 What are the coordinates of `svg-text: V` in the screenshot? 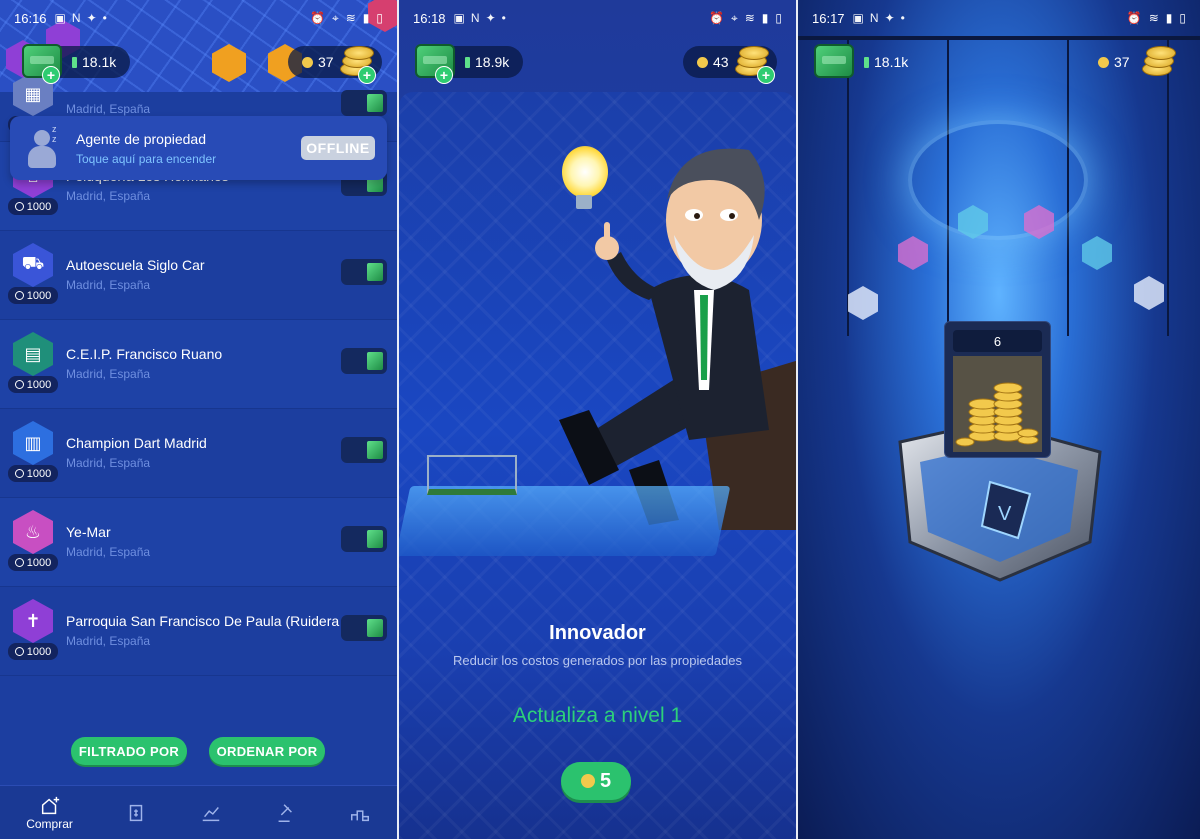 It's located at (1005, 514).